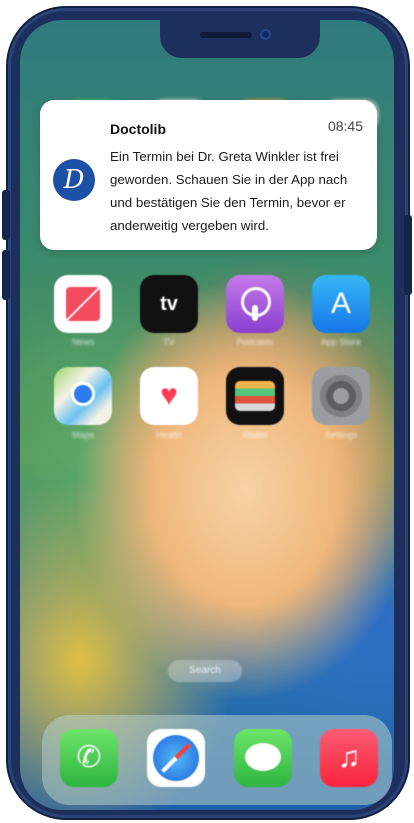 The width and height of the screenshot is (414, 823). What do you see at coordinates (341, 435) in the screenshot?
I see `app-label-settings: Settings` at bounding box center [341, 435].